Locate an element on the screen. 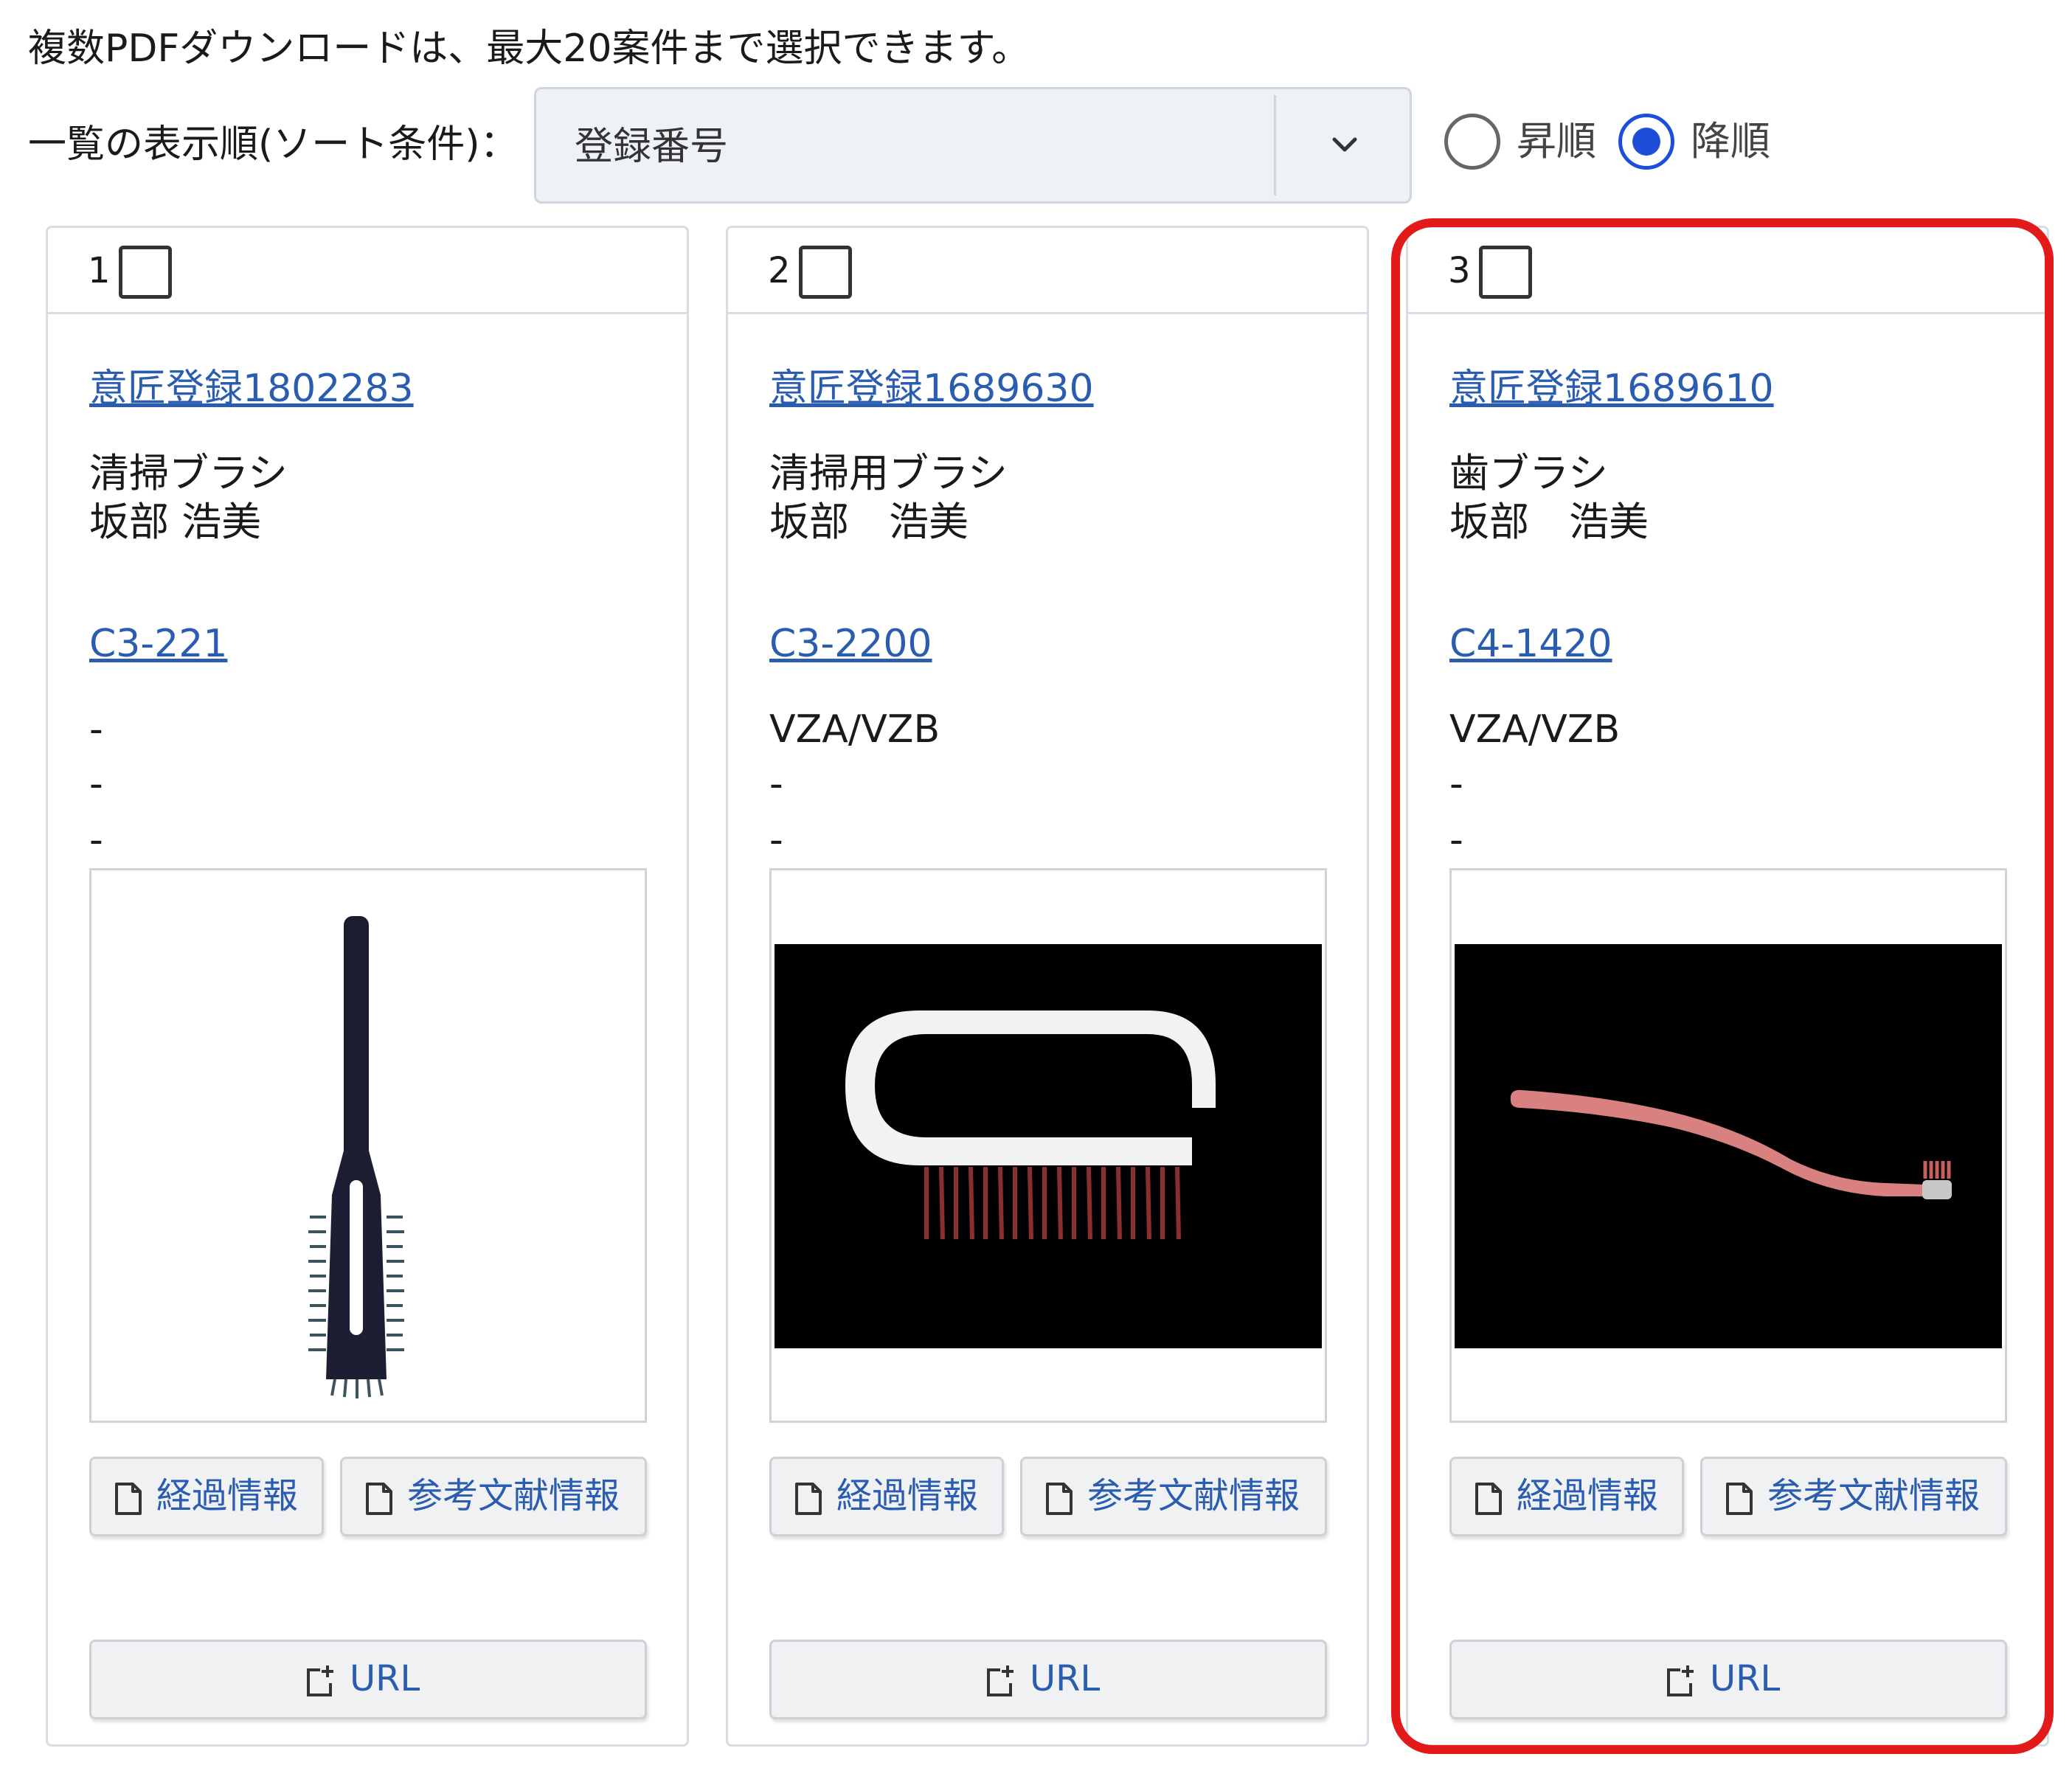 The image size is (2072, 1768). sort-label: 一覧の表示順(ソート条件)： is located at coordinates (273, 144).